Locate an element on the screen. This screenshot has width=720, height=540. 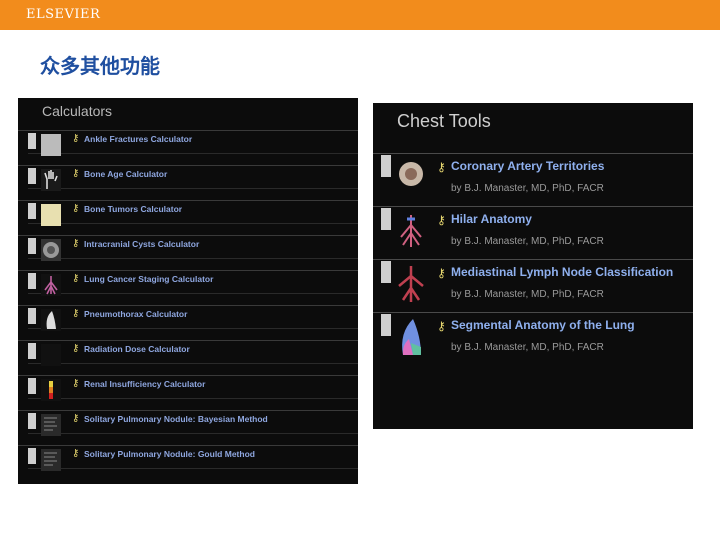
chest-tool-label: Hilar Anatomy is located at coordinates (491, 219).